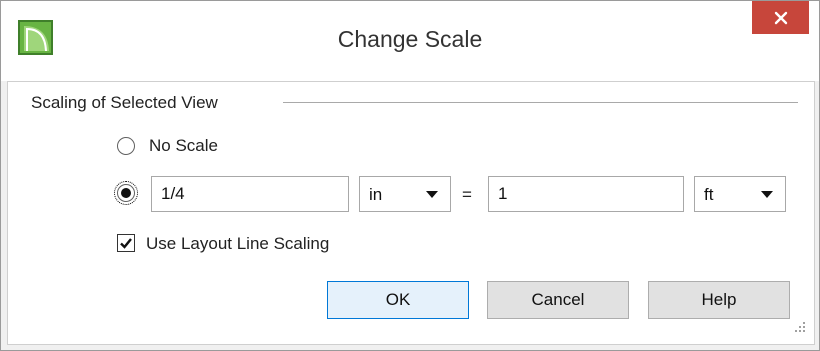 This screenshot has height=351, width=820. I want to click on resize-grip-icon, so click(800, 327).